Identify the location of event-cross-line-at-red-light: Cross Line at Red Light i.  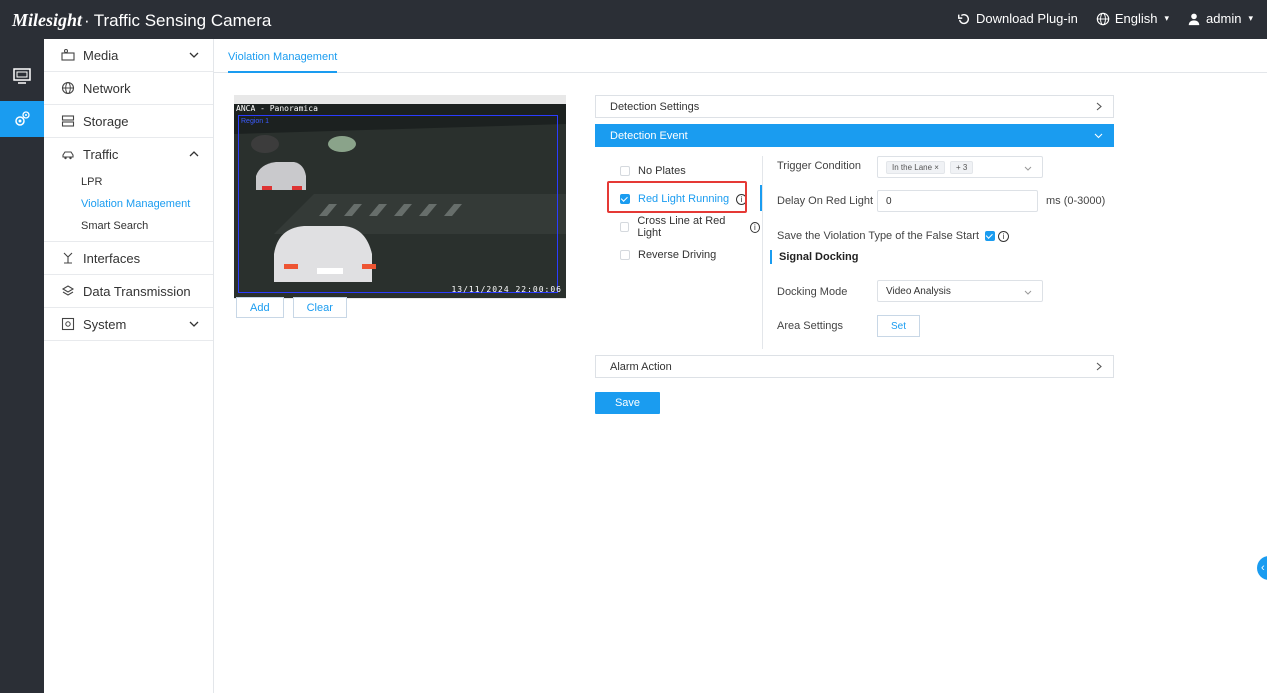
(685, 227).